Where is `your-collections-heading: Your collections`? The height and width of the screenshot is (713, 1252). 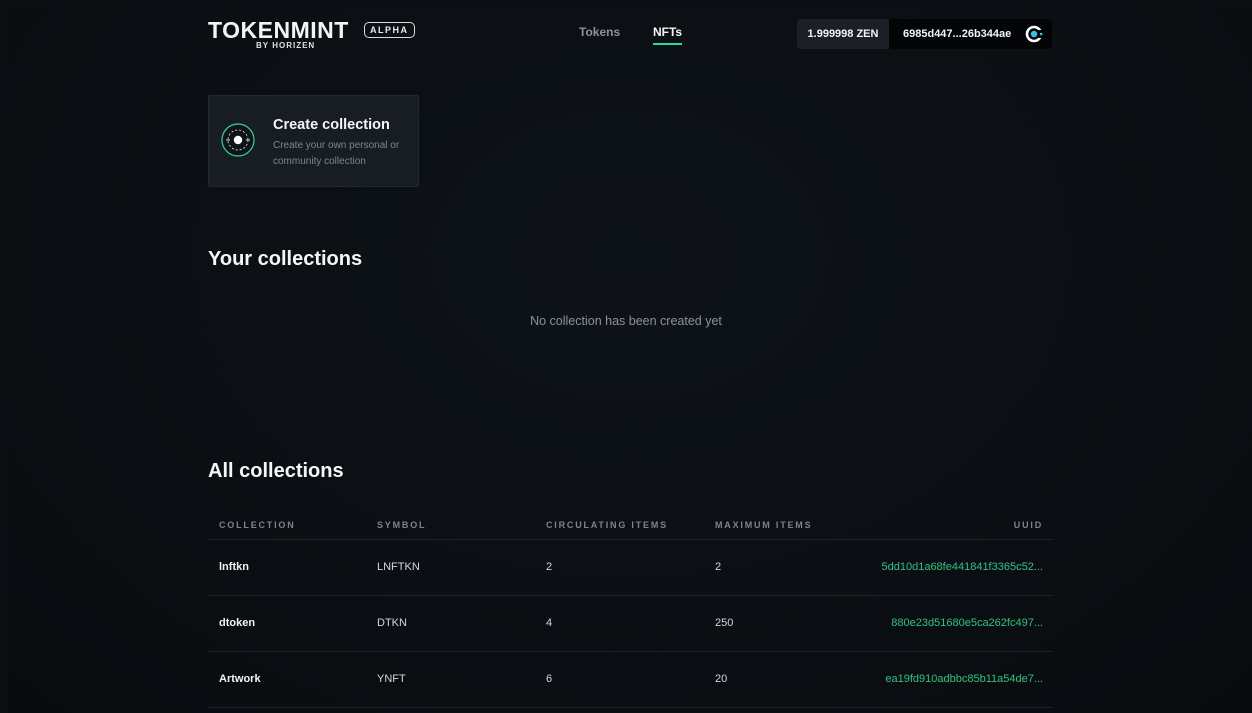
your-collections-heading: Your collections is located at coordinates (285, 259).